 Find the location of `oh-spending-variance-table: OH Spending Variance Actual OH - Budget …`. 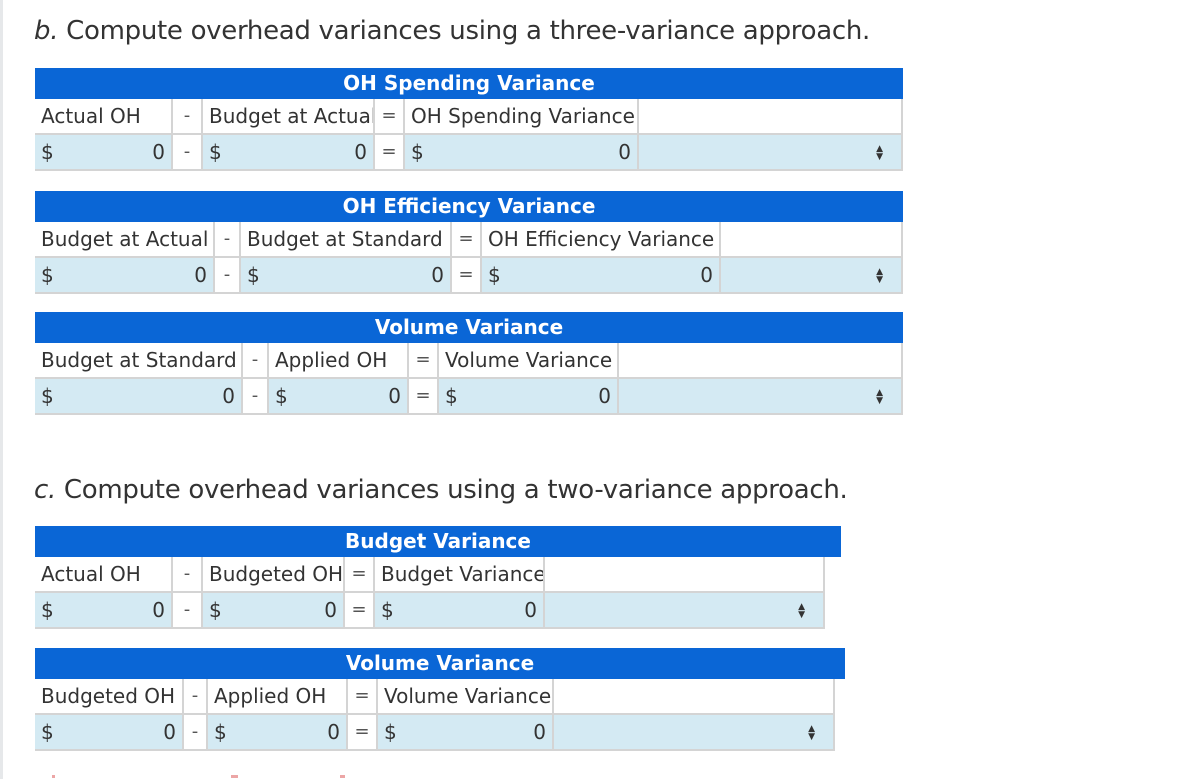

oh-spending-variance-table: OH Spending Variance Actual OH - Budget … is located at coordinates (469, 119).